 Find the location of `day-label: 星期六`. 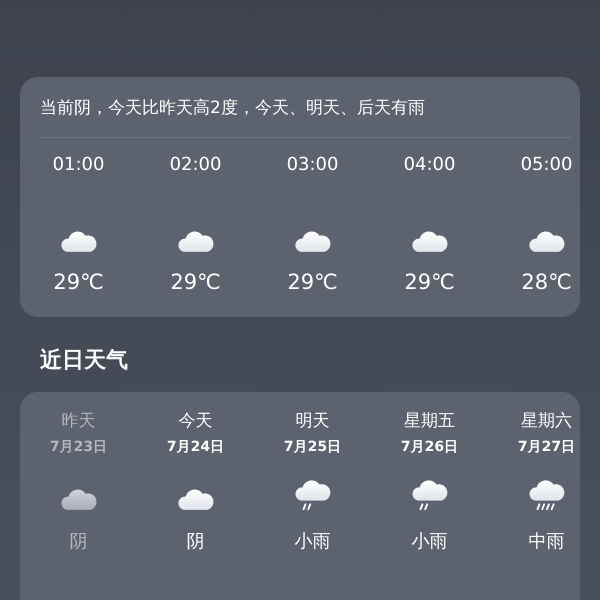

day-label: 星期六 is located at coordinates (546, 421).